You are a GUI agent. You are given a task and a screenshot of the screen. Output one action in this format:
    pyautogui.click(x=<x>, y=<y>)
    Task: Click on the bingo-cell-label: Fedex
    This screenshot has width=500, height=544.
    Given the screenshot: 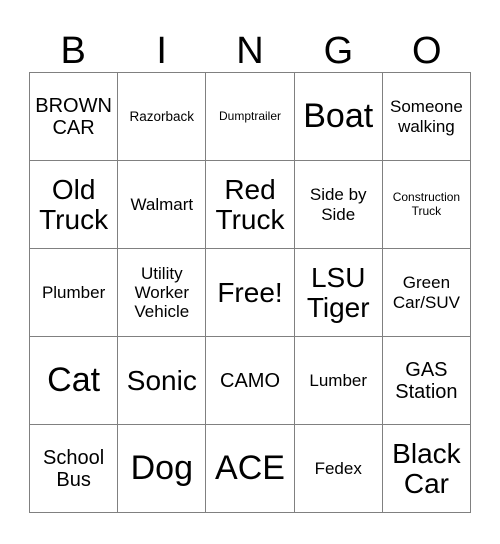 What is the action you would take?
    pyautogui.click(x=338, y=468)
    